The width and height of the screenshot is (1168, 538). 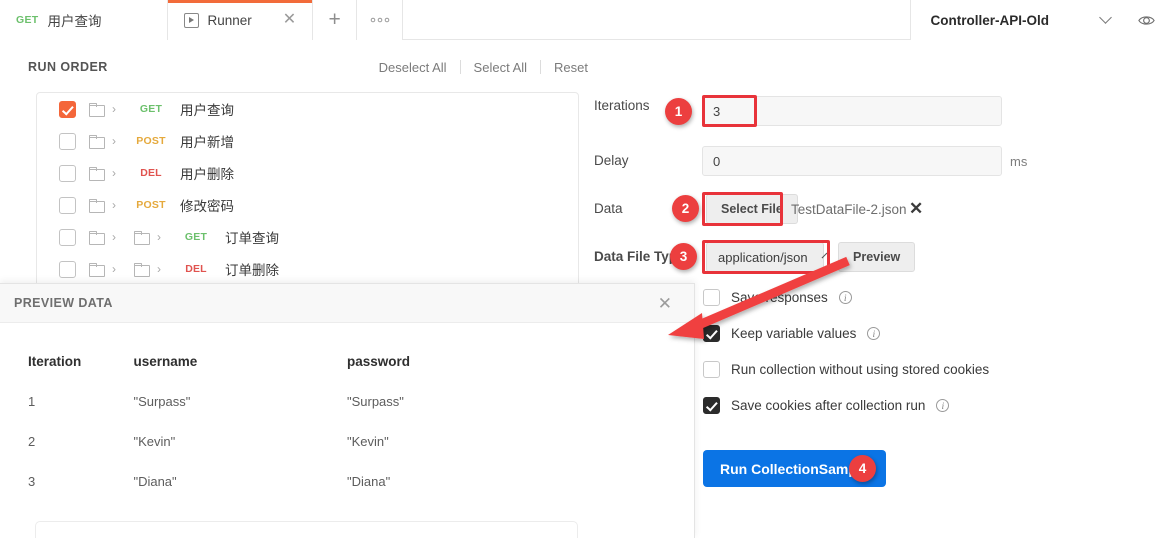 I want to click on option-label: Save responses, so click(x=779, y=297).